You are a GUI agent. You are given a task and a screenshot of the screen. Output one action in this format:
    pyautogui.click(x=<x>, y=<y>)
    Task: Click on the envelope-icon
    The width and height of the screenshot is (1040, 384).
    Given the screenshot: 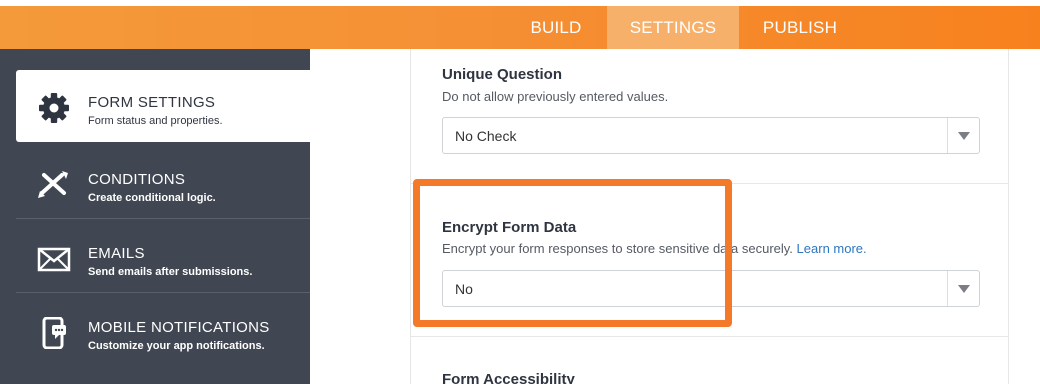 What is the action you would take?
    pyautogui.click(x=54, y=259)
    